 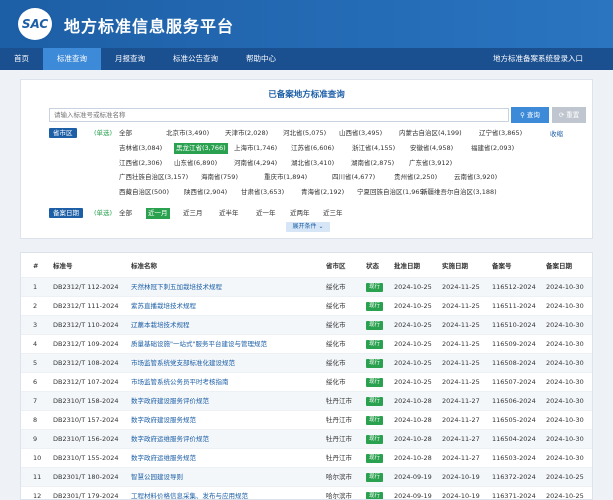 What do you see at coordinates (163, 306) in the screenshot?
I see `standard-name-link: 紫苏直播栽培技术规程` at bounding box center [163, 306].